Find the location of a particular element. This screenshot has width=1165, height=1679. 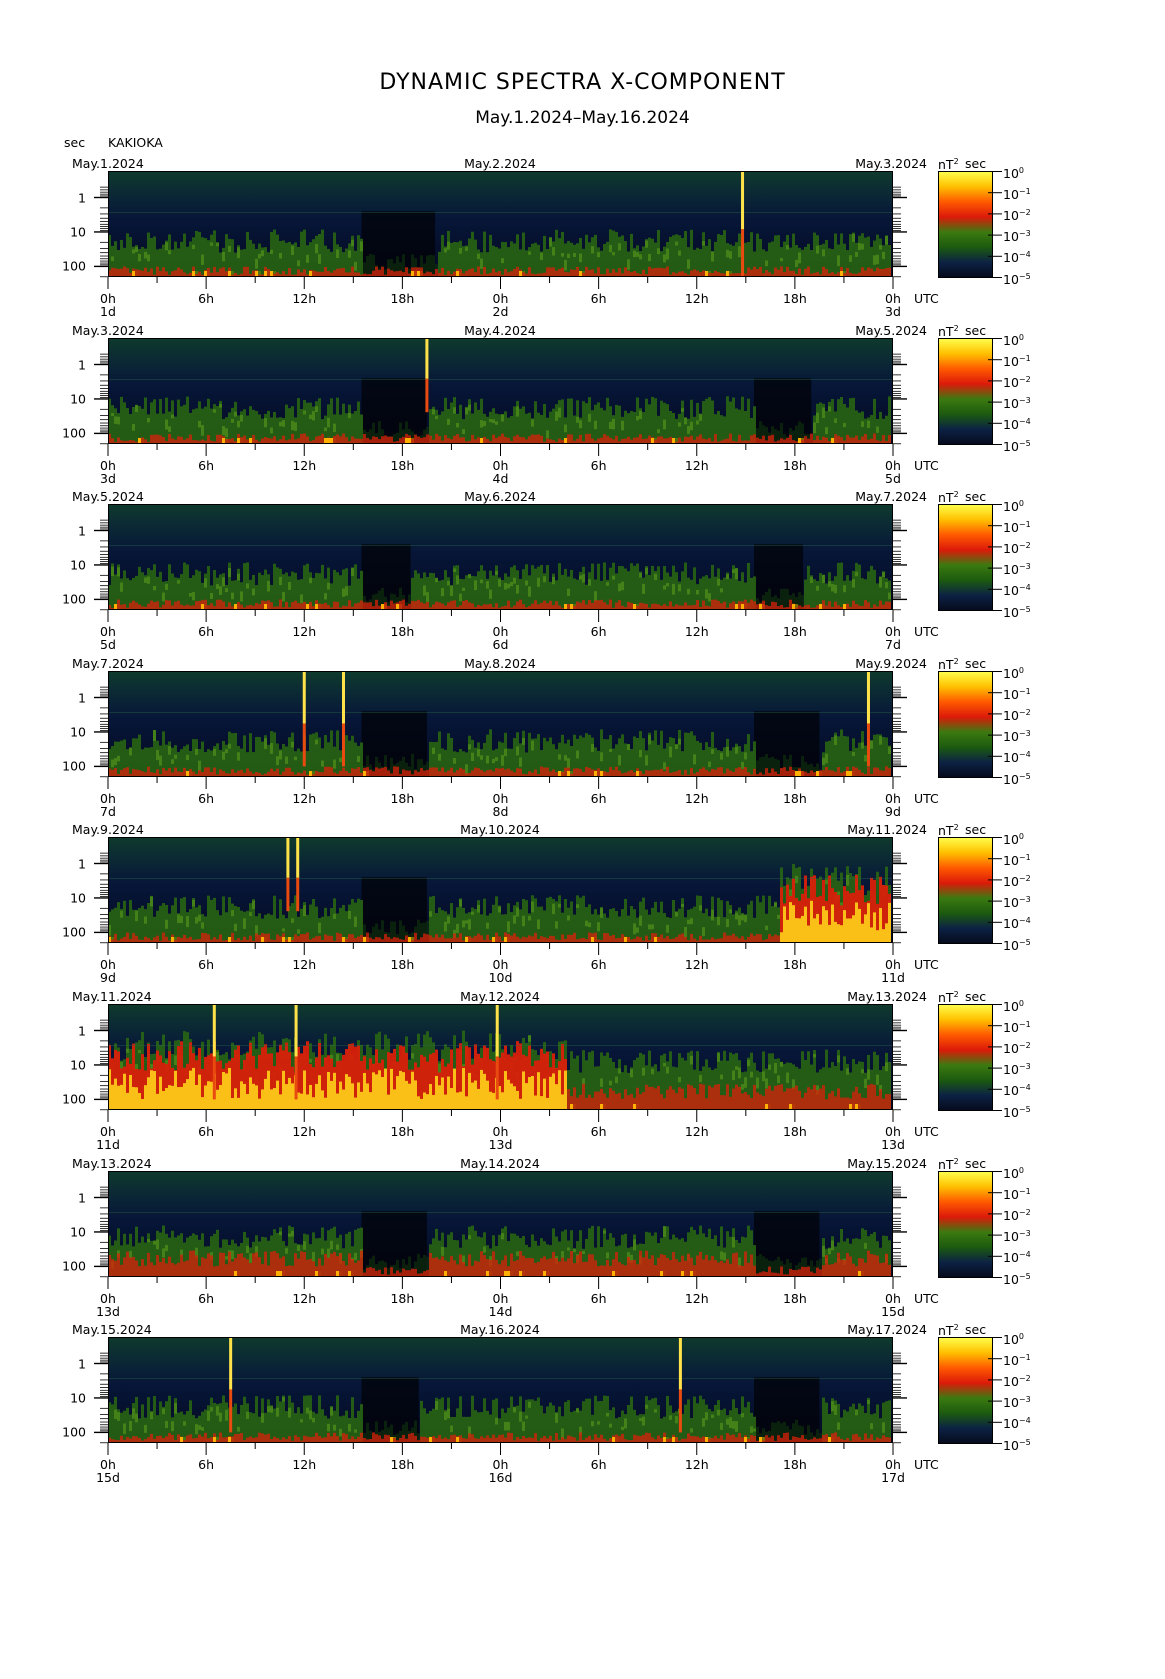

date-mid-label: May.4.2024 is located at coordinates (500, 330).